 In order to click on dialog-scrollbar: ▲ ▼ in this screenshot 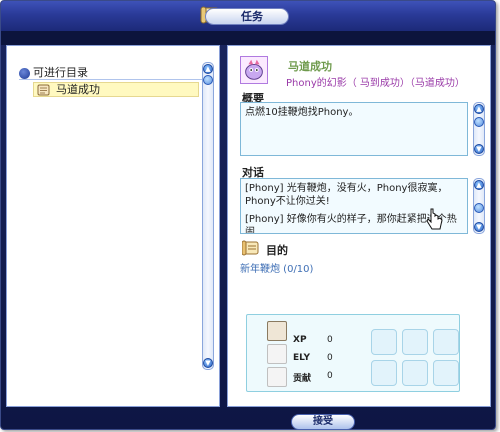, I will do `click(479, 206)`.